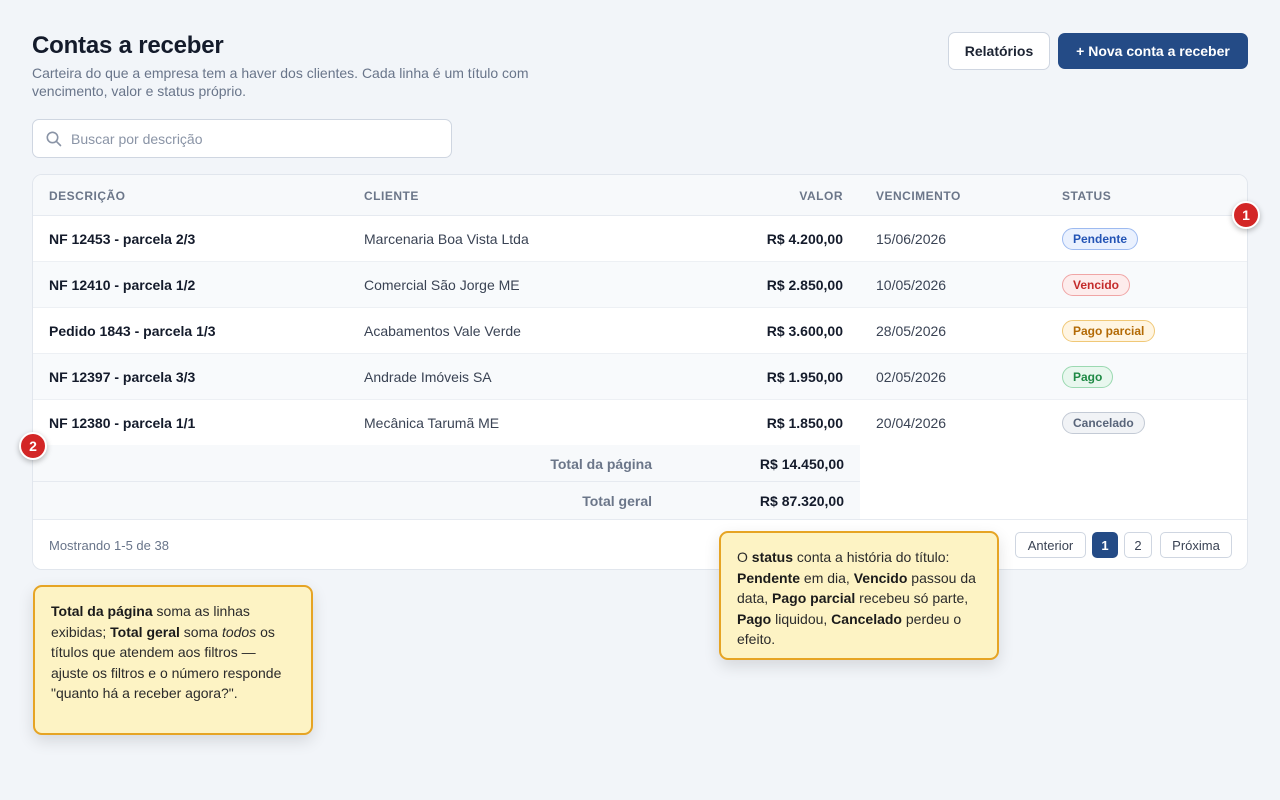 This screenshot has height=800, width=1280. Describe the element at coordinates (132, 331) in the screenshot. I see `row-description: Pedido 1843 - parcela 1/3` at that location.